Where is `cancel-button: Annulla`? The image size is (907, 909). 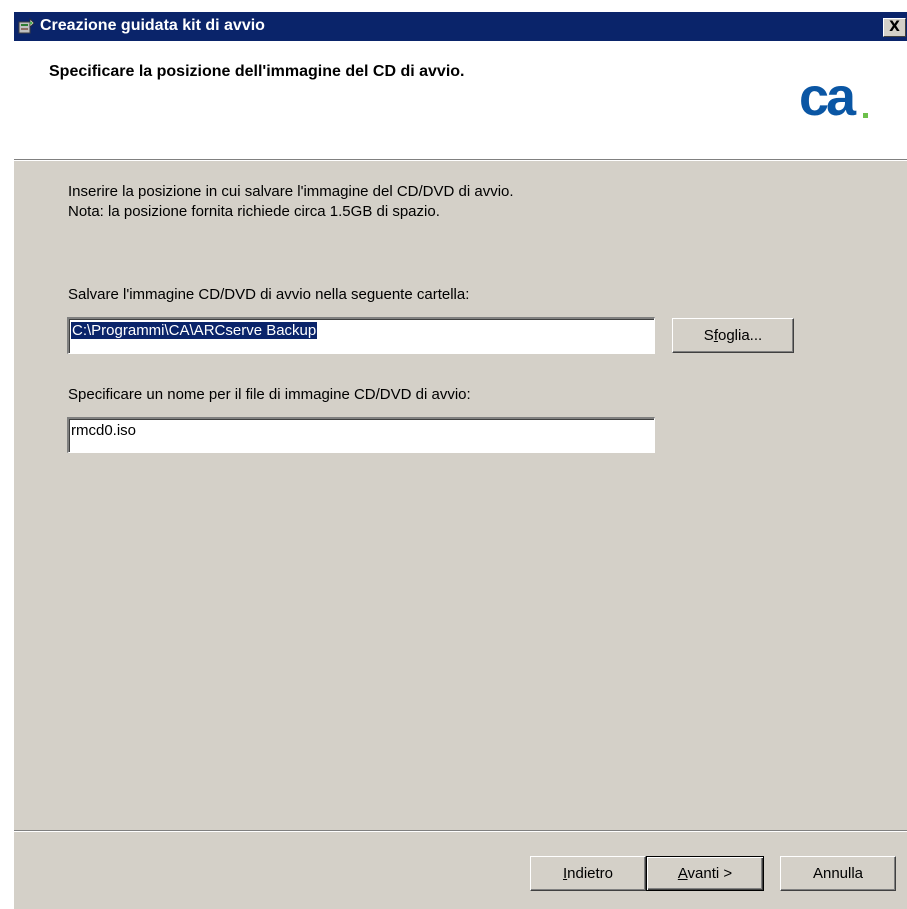
cancel-button: Annulla is located at coordinates (838, 873).